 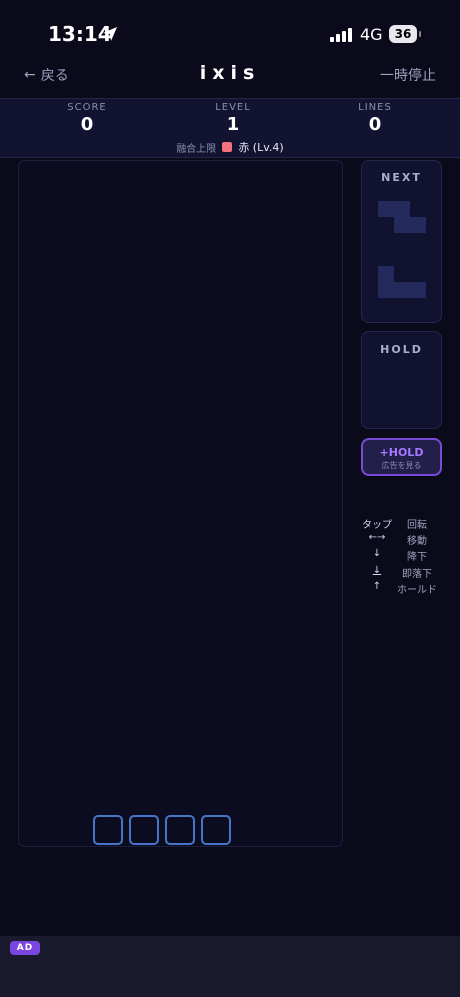 I want to click on next-title: NEXT, so click(x=401, y=177).